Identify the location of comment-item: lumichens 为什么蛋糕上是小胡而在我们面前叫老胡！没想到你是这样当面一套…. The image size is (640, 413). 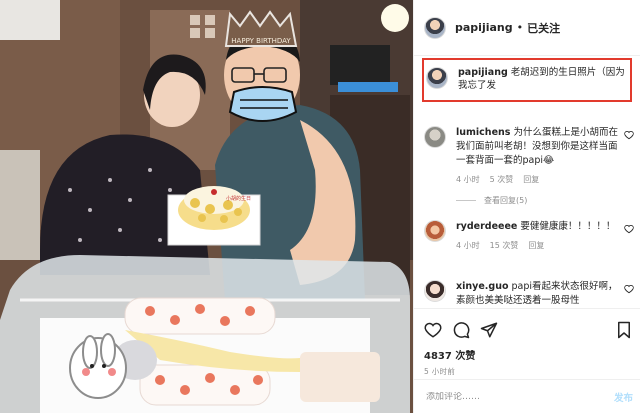
(529, 155).